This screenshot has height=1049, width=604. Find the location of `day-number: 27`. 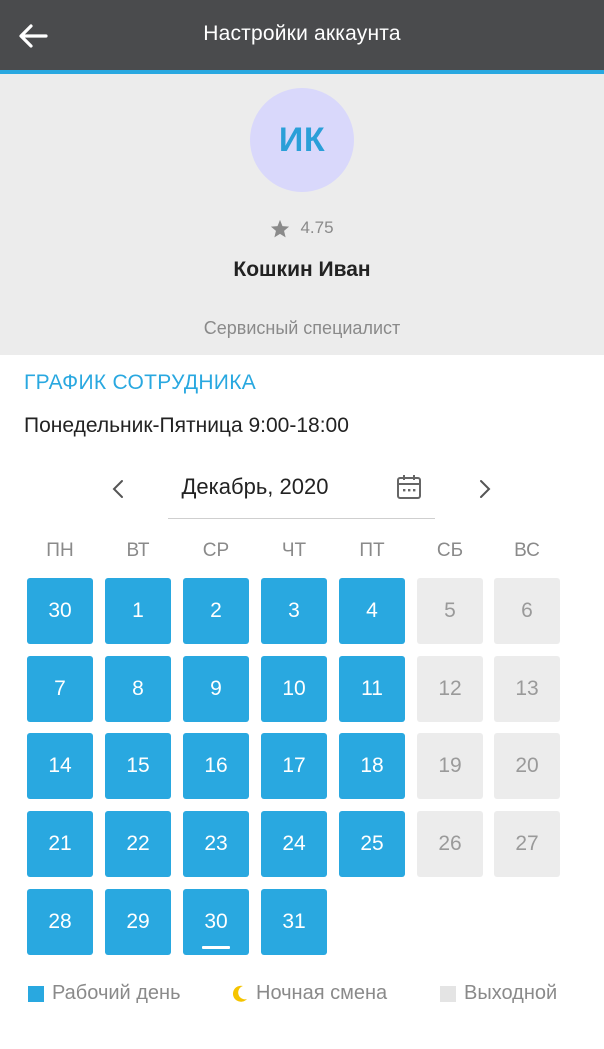

day-number: 27 is located at coordinates (527, 843).